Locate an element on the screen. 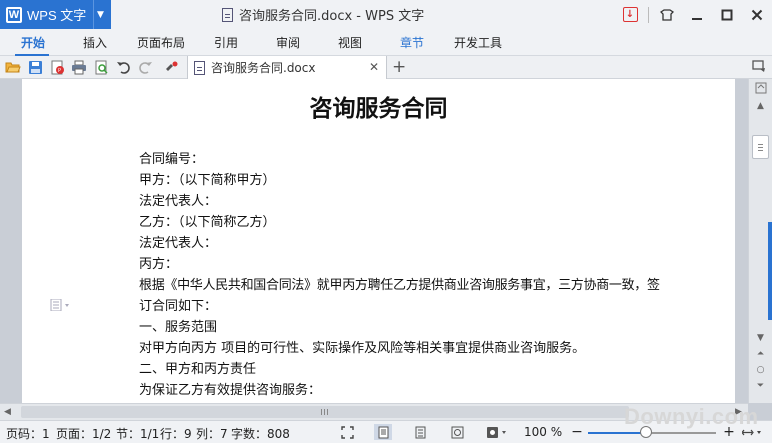 The image size is (772, 443). status-row: 行：9 is located at coordinates (176, 433).